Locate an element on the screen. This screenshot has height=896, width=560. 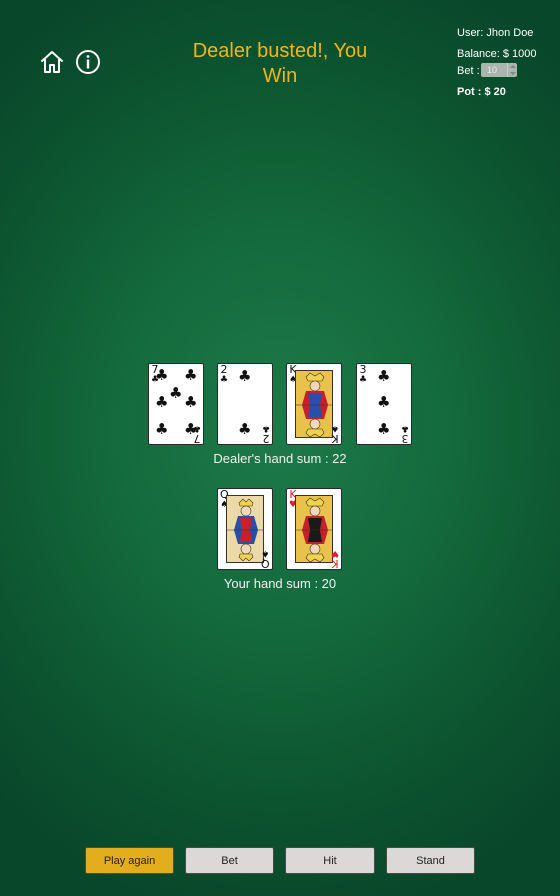
player-card-2: K ♥ K ♥ is located at coordinates (314, 529).